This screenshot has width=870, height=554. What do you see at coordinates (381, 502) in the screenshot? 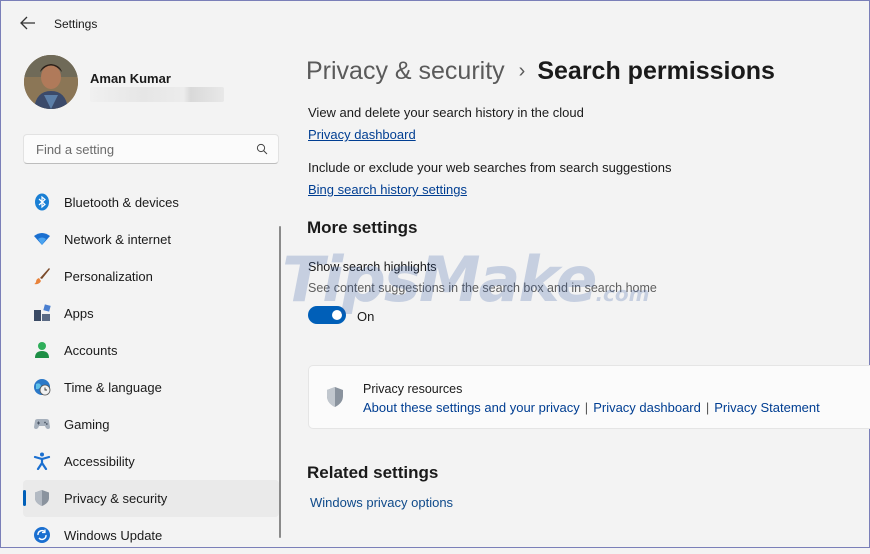
I see `windows-privacy-options-link: Windows privacy options` at bounding box center [381, 502].